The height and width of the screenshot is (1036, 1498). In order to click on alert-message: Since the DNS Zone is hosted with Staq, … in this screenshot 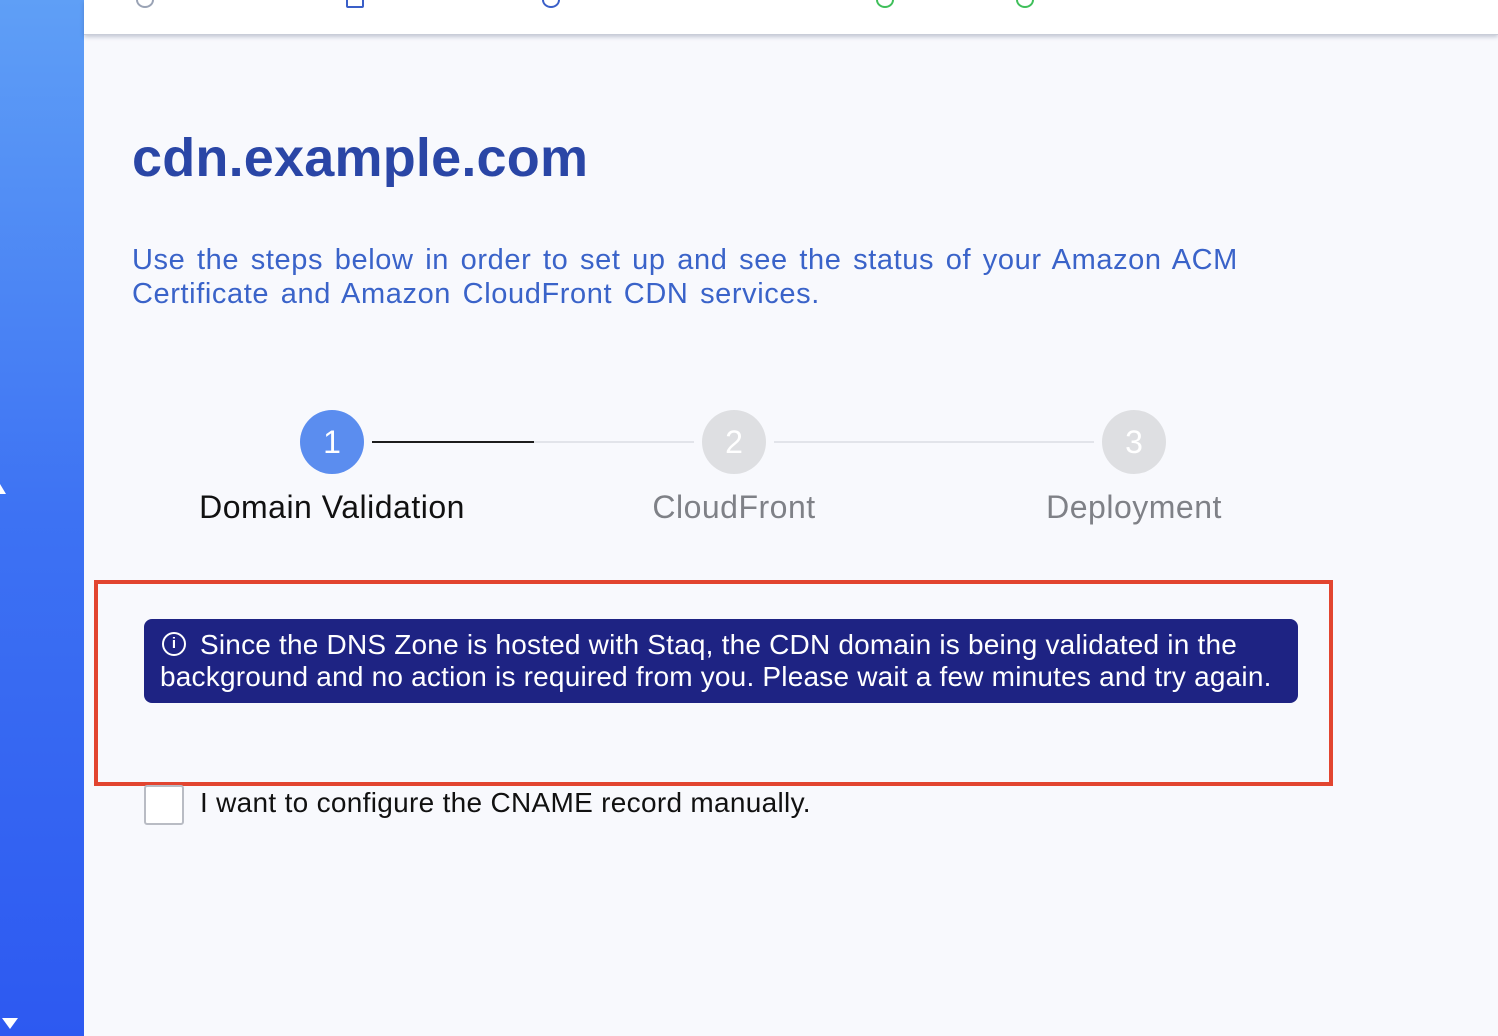, I will do `click(716, 660)`.